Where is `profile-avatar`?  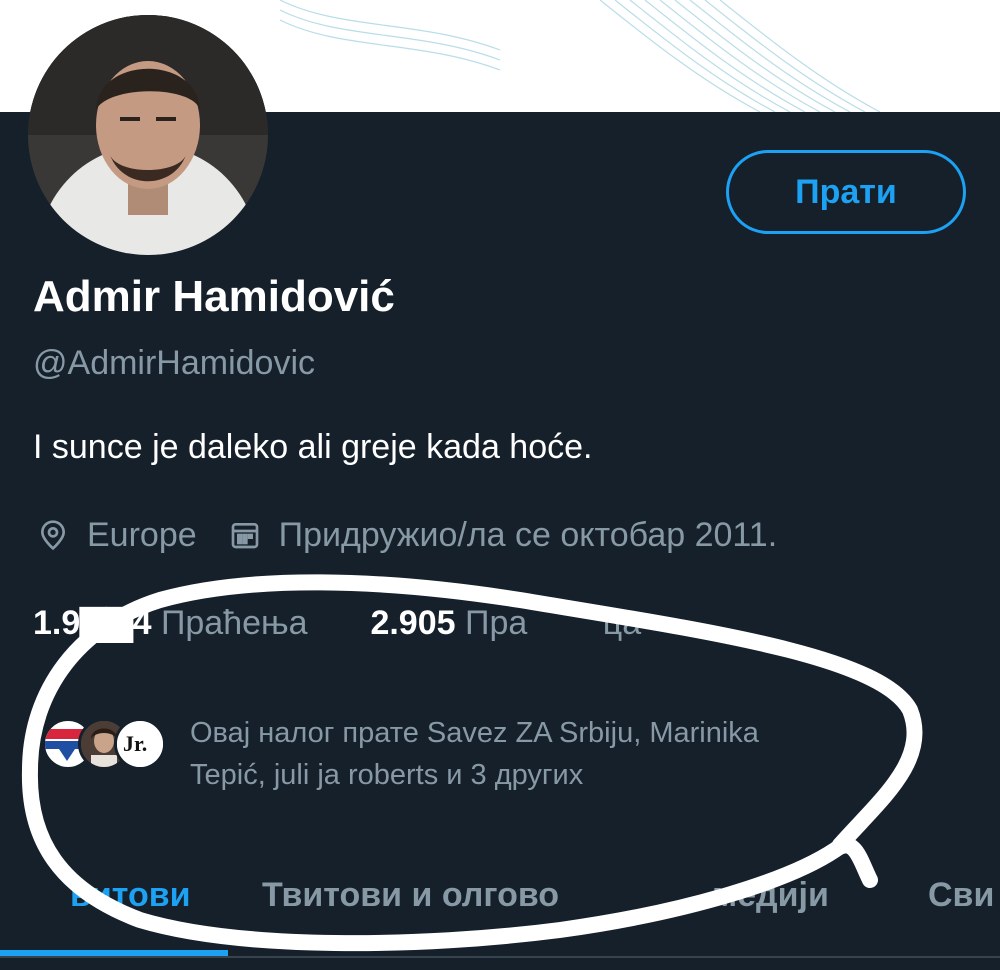 profile-avatar is located at coordinates (148, 135).